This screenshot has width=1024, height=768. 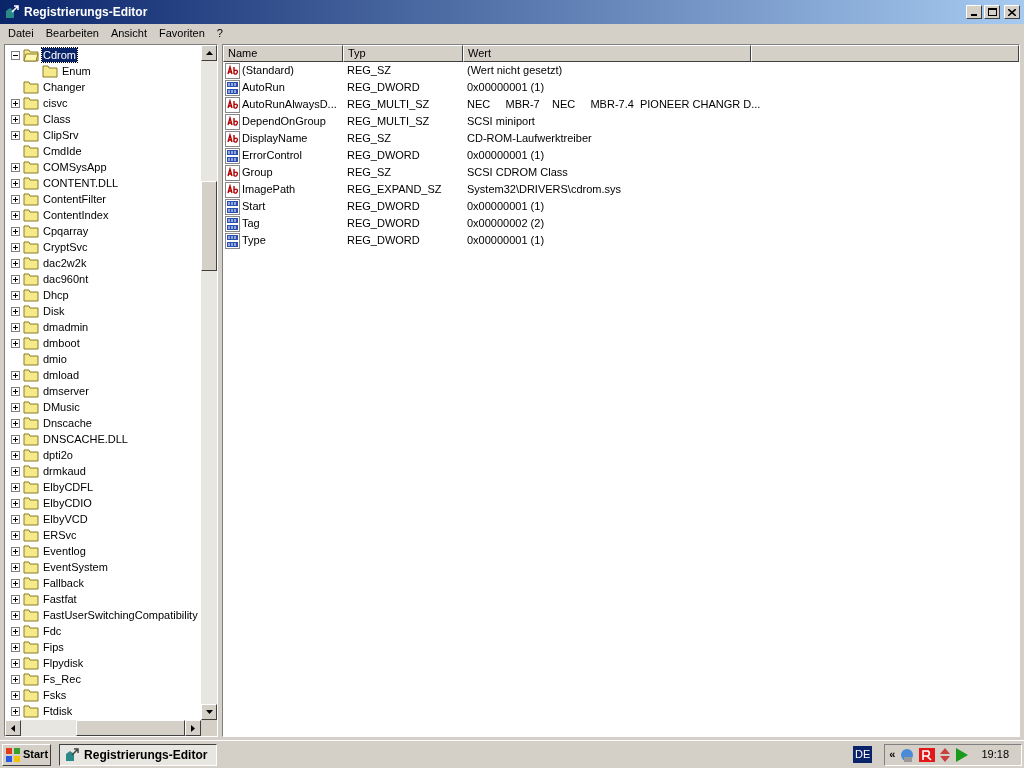 I want to click on vertical-scrollbar, so click(x=209, y=382).